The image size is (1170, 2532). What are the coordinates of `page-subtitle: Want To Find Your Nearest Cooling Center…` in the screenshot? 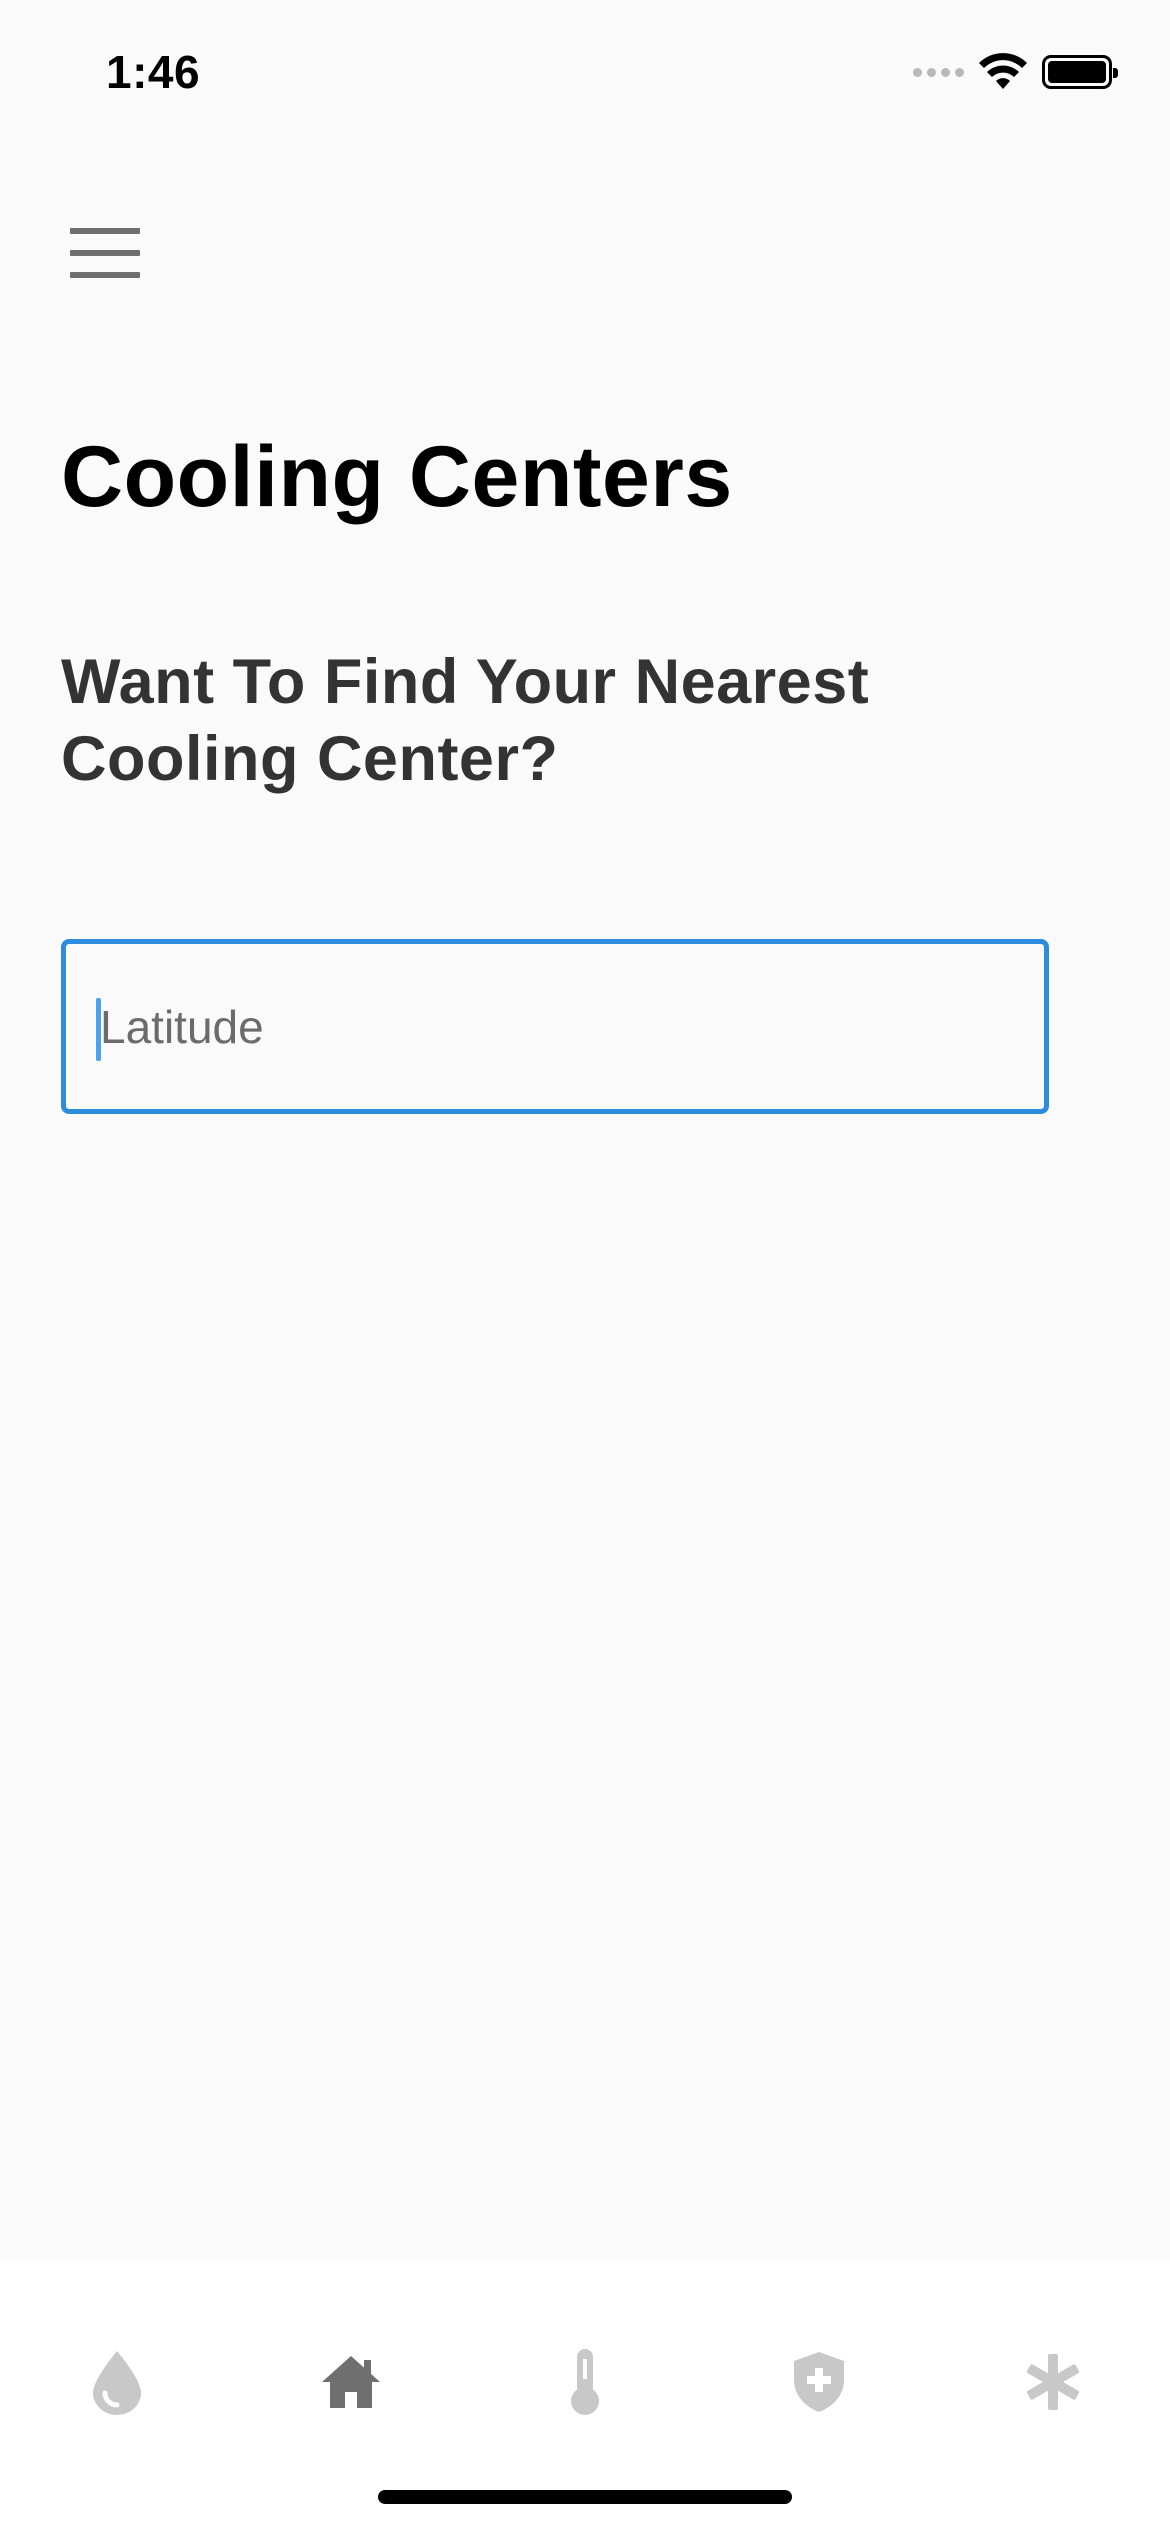 It's located at (465, 720).